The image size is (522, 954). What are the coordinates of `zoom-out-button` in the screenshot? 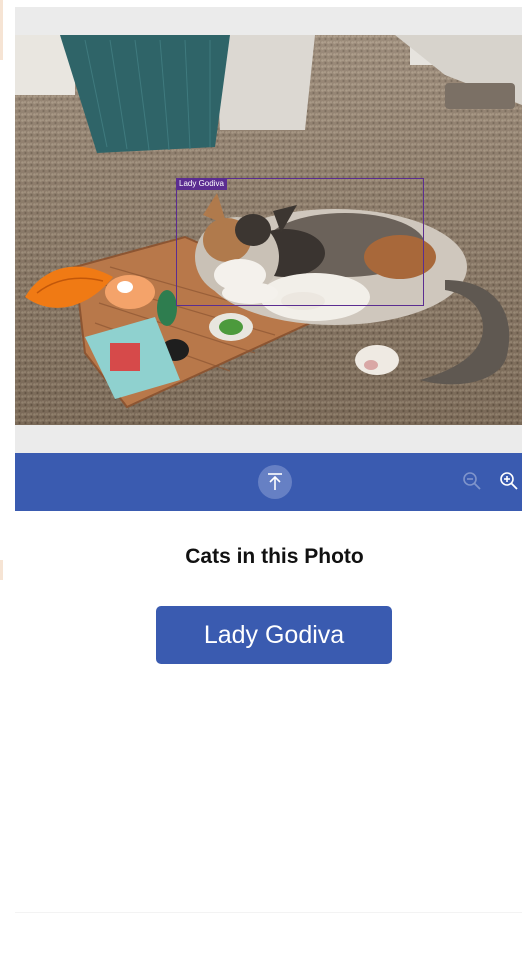 It's located at (472, 481).